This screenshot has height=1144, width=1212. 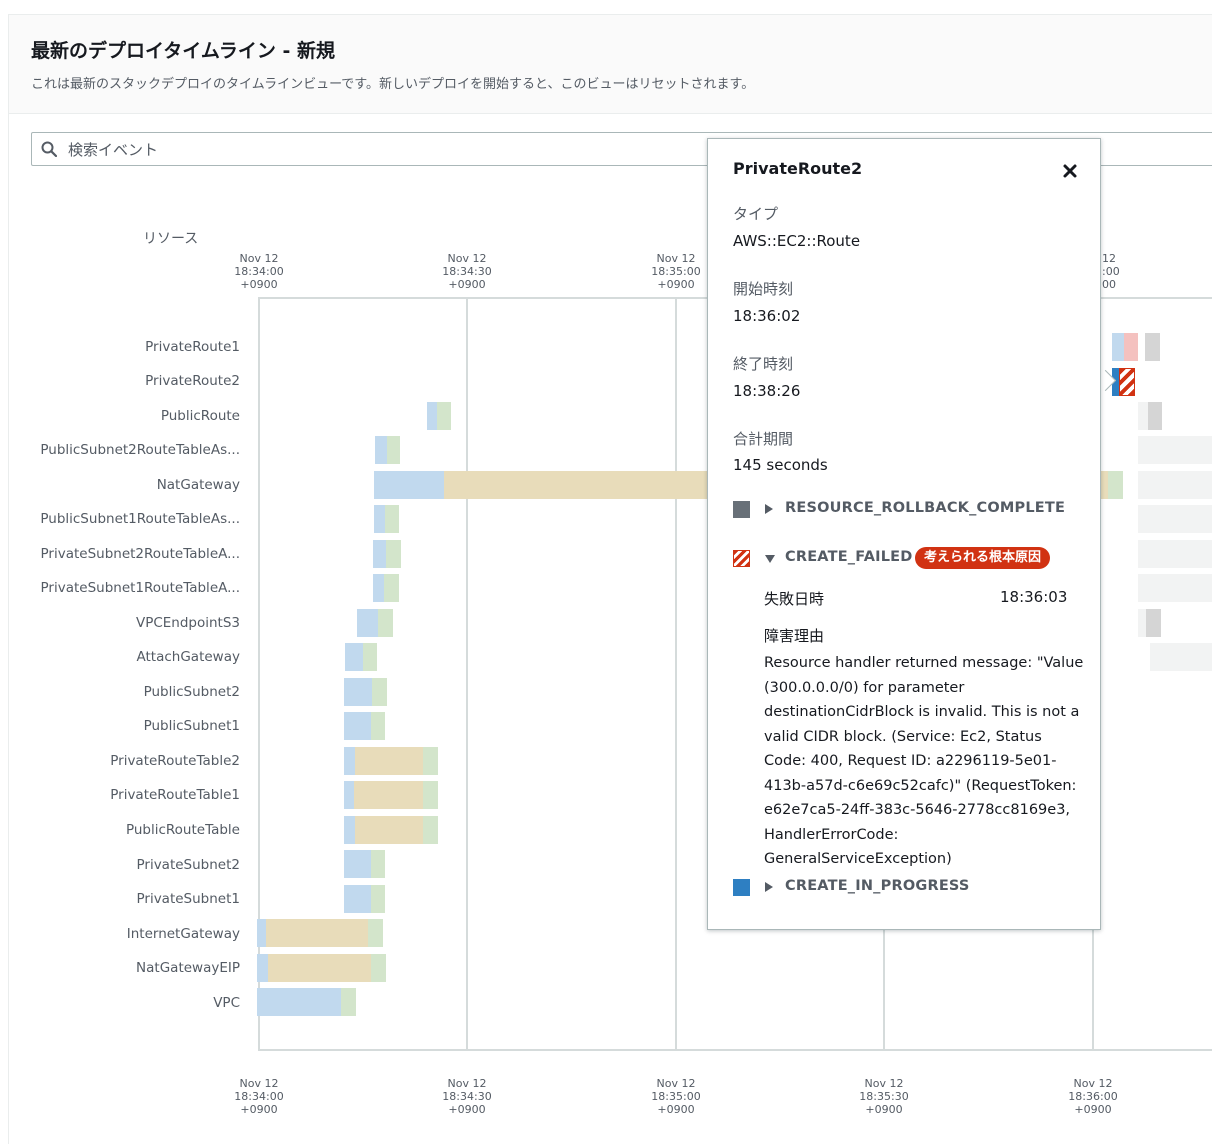 What do you see at coordinates (1175, 519) in the screenshot?
I see `timeline-bar-publicsubnet1routetableassoc-delete` at bounding box center [1175, 519].